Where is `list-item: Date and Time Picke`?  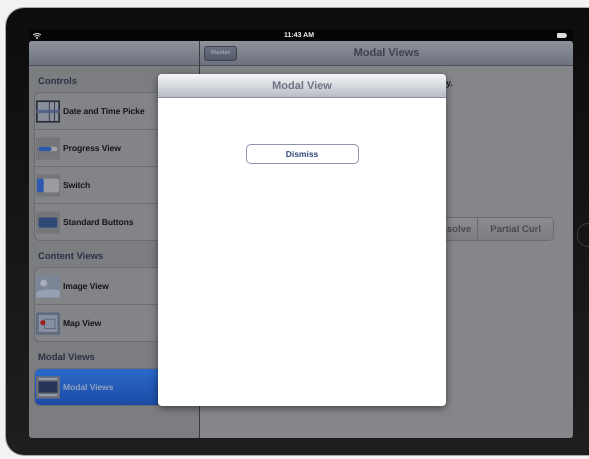 list-item: Date and Time Picke is located at coordinates (96, 111).